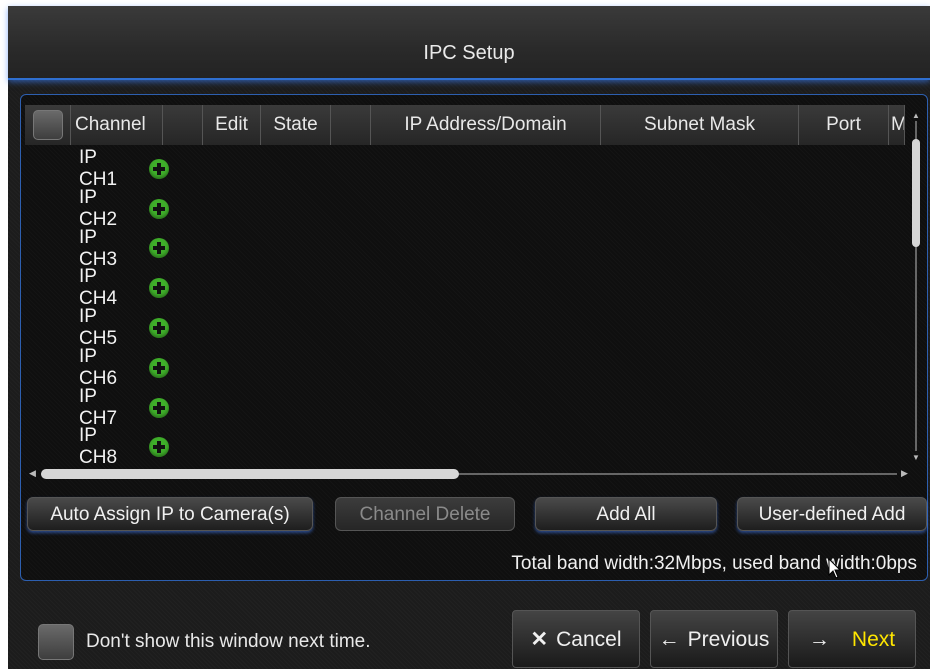 This screenshot has width=930, height=669. What do you see at coordinates (626, 514) in the screenshot?
I see `add-all-button: Add All` at bounding box center [626, 514].